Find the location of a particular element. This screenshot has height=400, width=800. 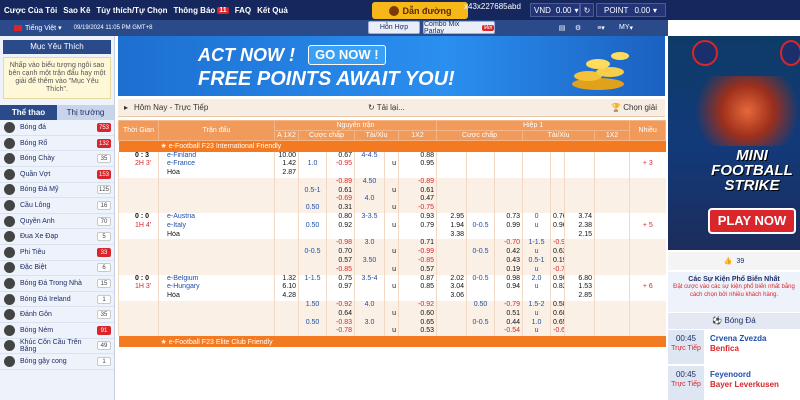

more-bets: + 3 is located at coordinates (647, 165).